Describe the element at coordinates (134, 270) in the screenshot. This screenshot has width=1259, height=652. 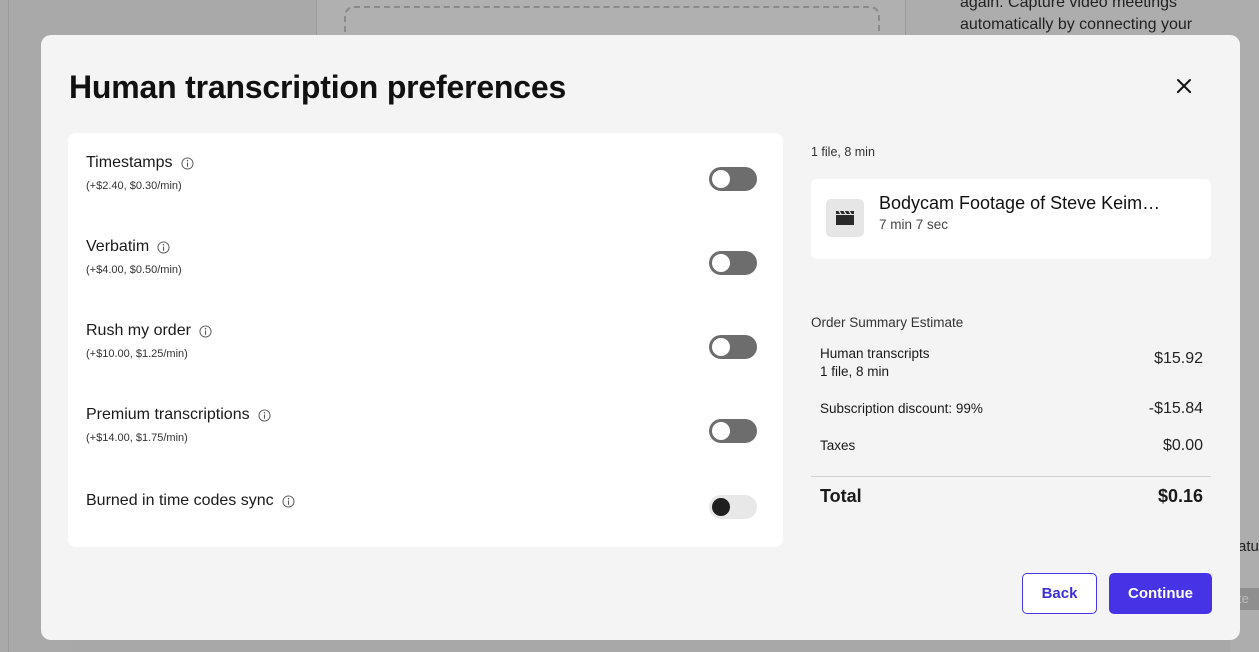
I see `option-price: (+$4.00, $0.50/min)` at that location.